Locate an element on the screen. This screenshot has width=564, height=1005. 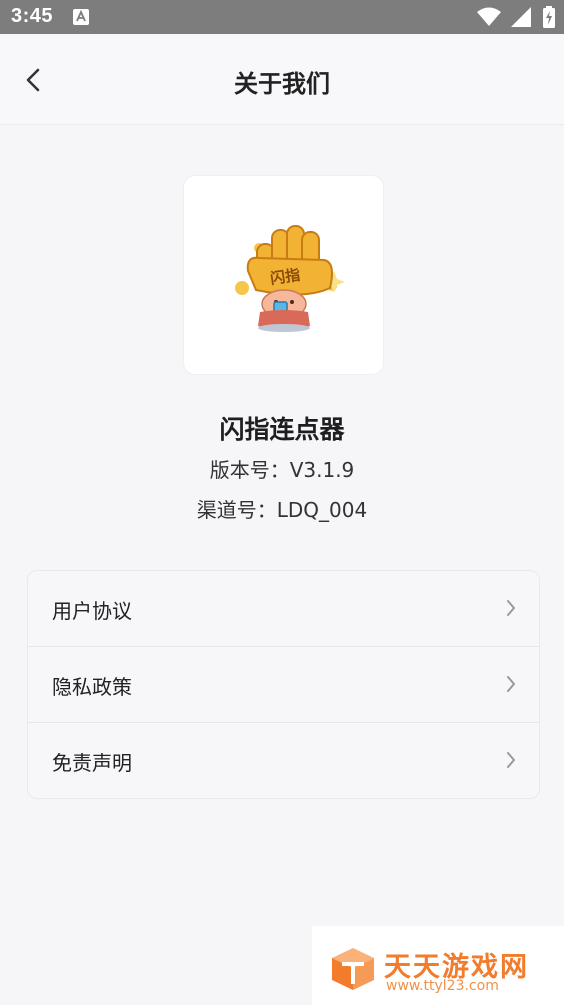
app-logo-card: 闪指 is located at coordinates (283, 275).